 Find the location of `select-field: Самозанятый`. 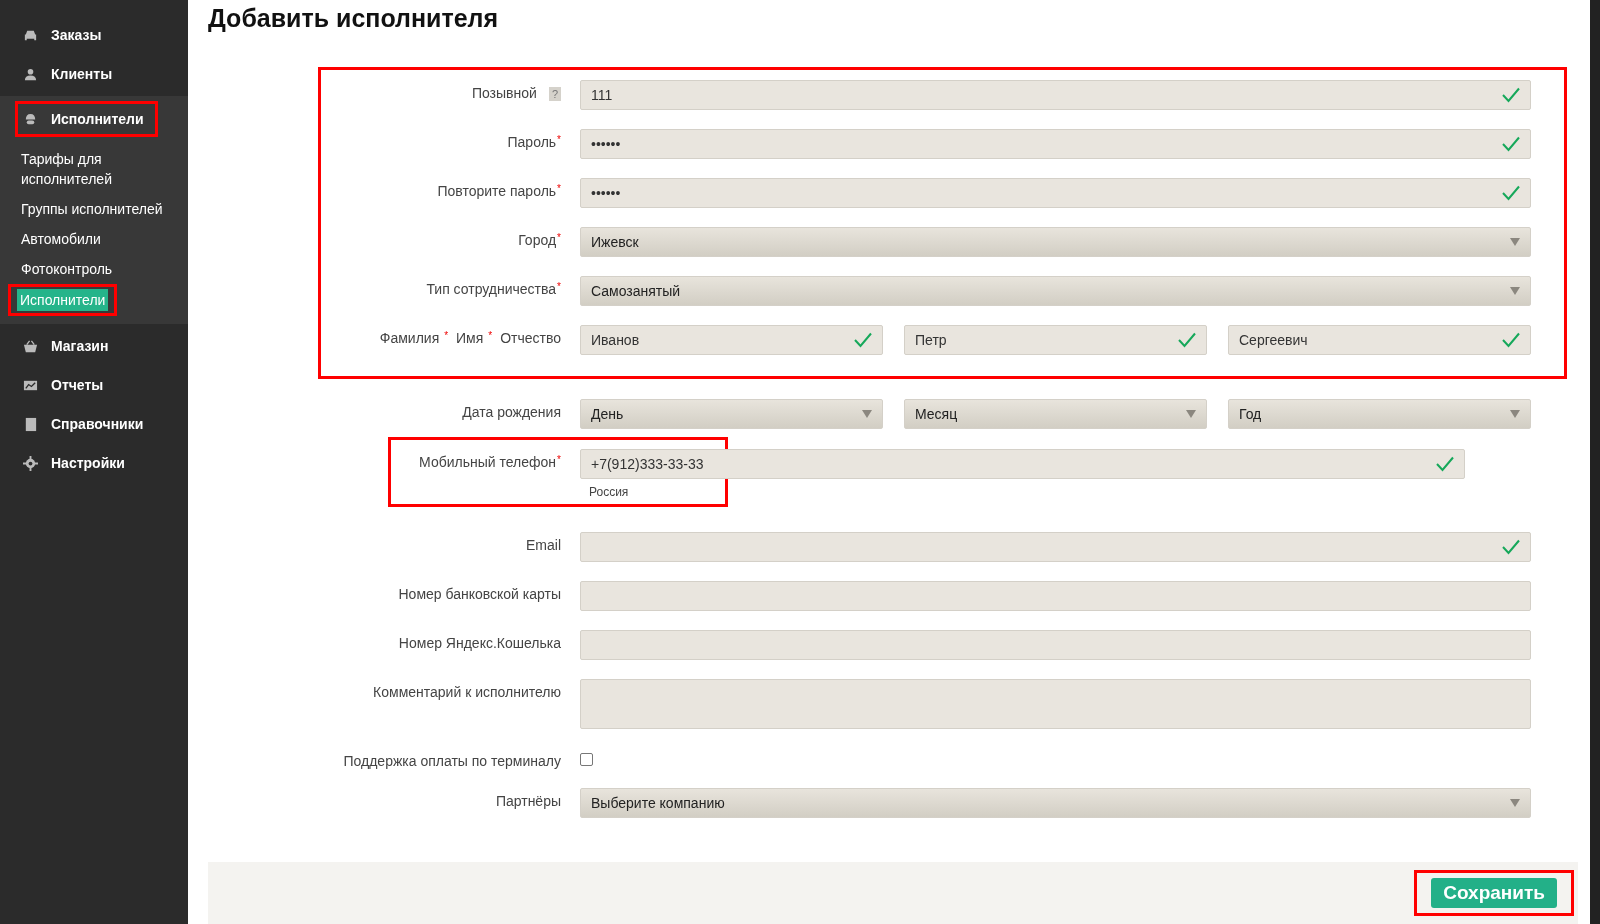

select-field: Самозанятый is located at coordinates (1055, 291).